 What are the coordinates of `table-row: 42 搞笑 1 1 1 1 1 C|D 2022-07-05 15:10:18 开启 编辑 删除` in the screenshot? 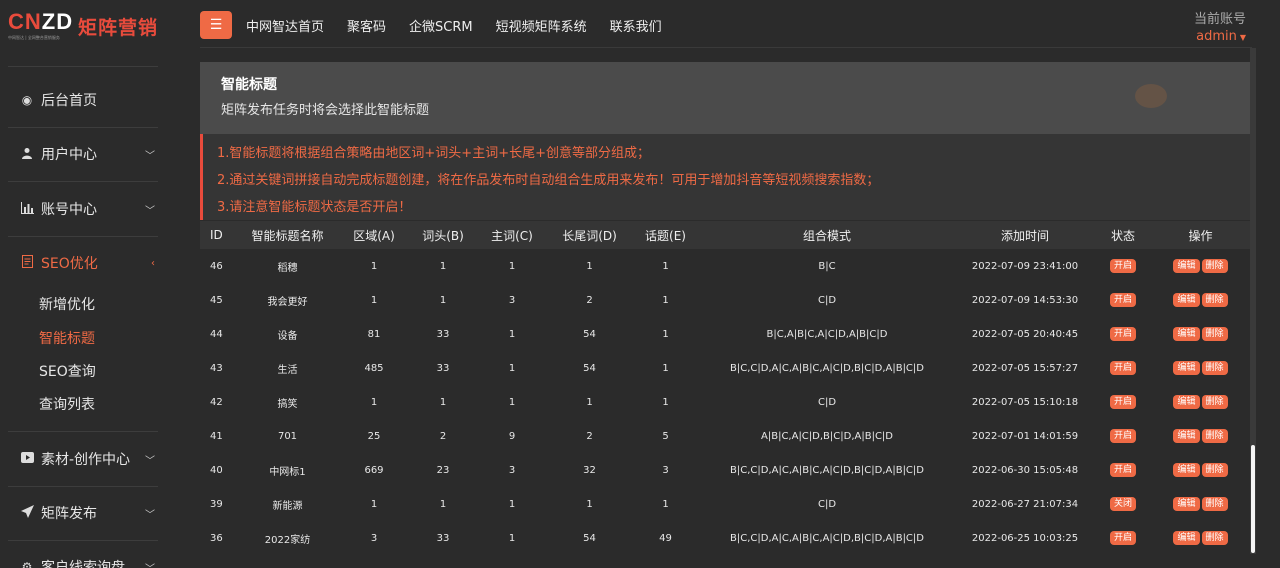 It's located at (725, 402).